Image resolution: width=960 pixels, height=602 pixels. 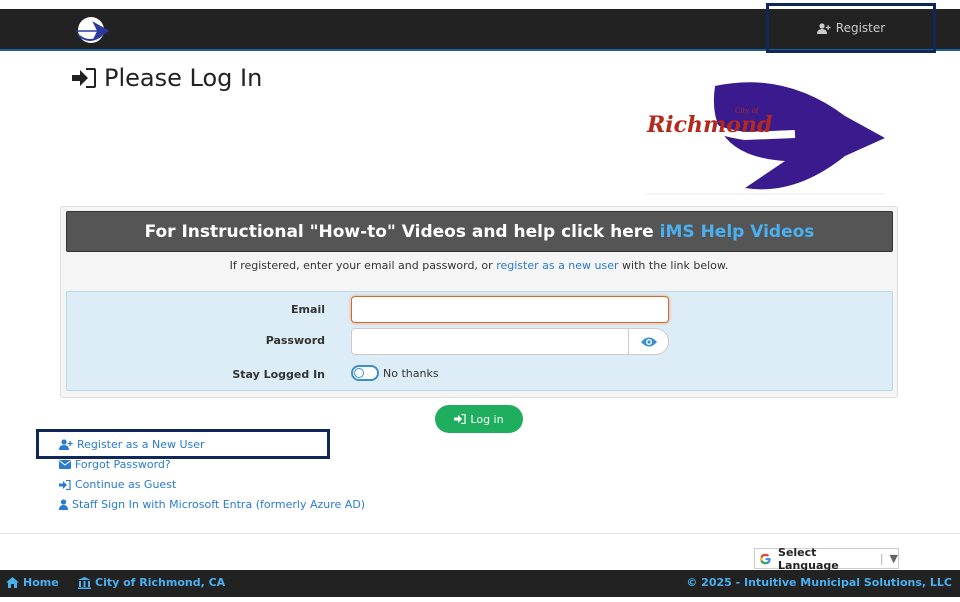 What do you see at coordinates (84, 582) in the screenshot?
I see `institution-icon` at bounding box center [84, 582].